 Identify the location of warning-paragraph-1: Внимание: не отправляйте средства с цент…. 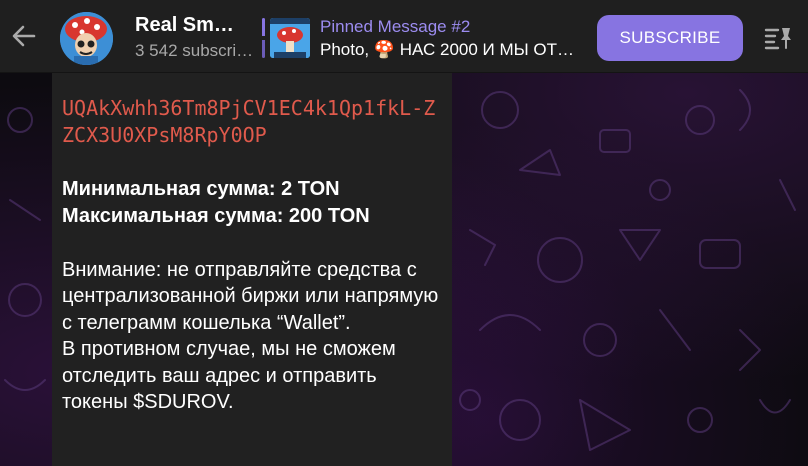
(250, 296).